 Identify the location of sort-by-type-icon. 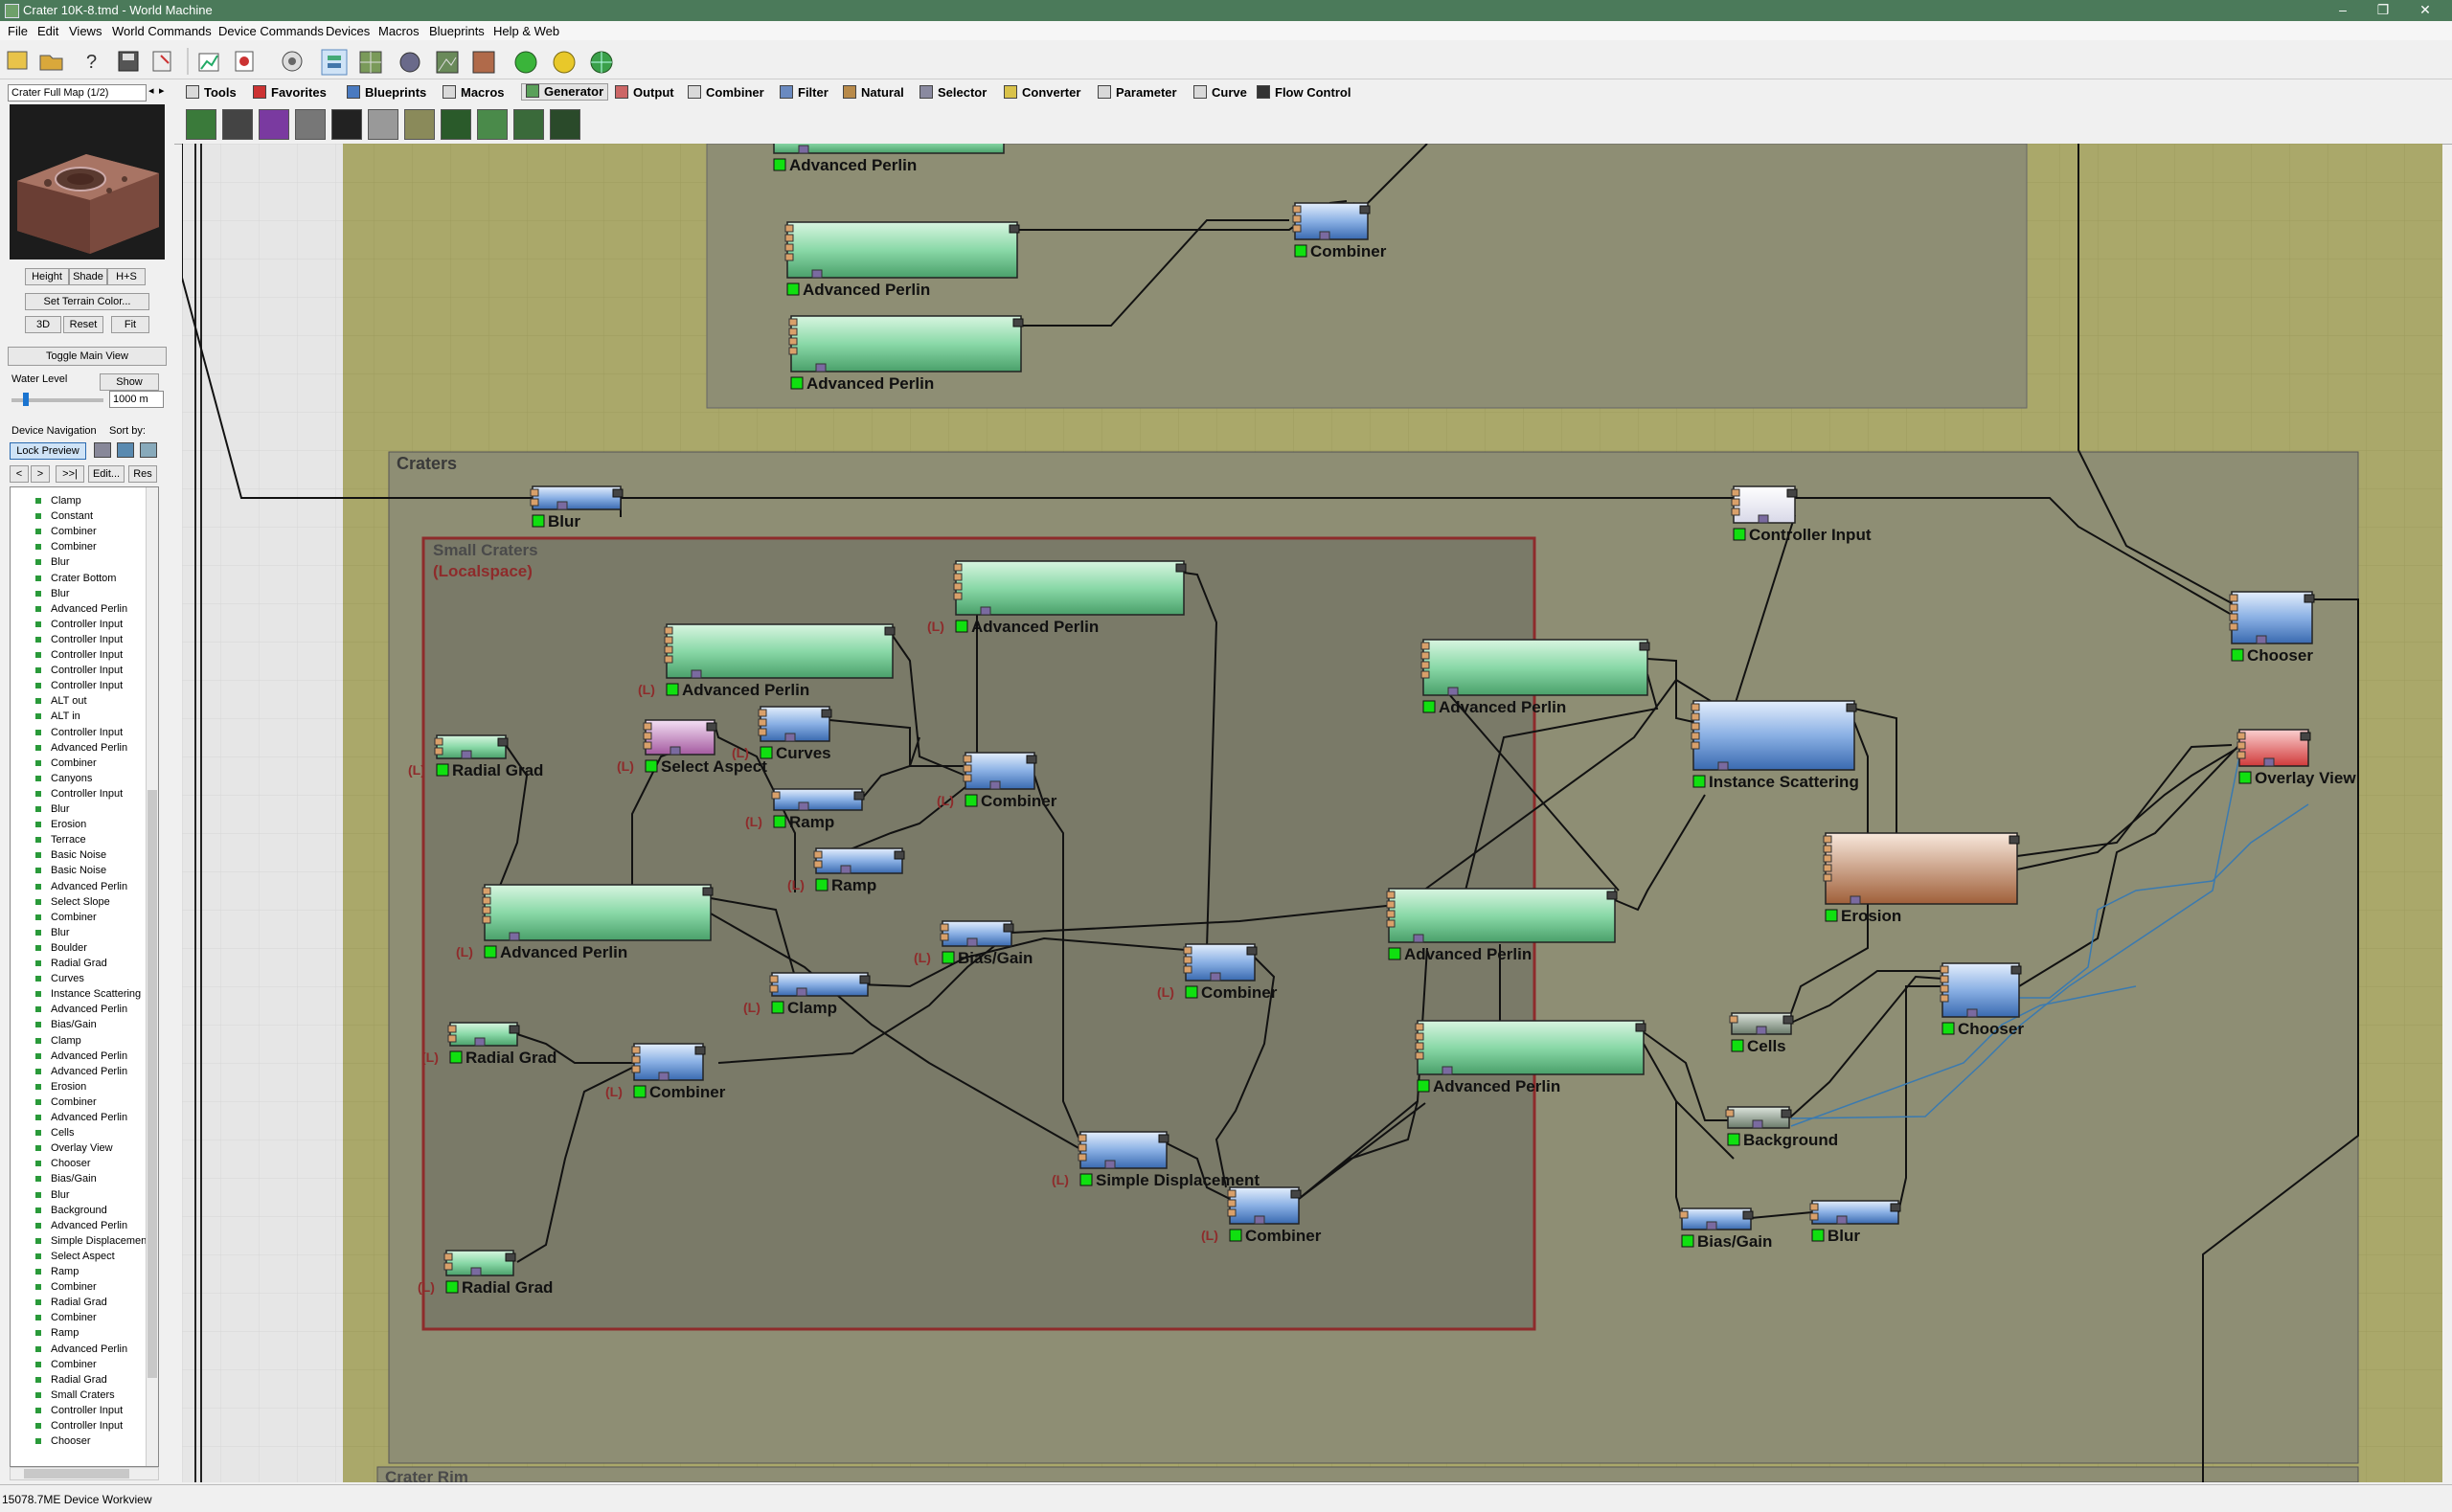
(102, 450).